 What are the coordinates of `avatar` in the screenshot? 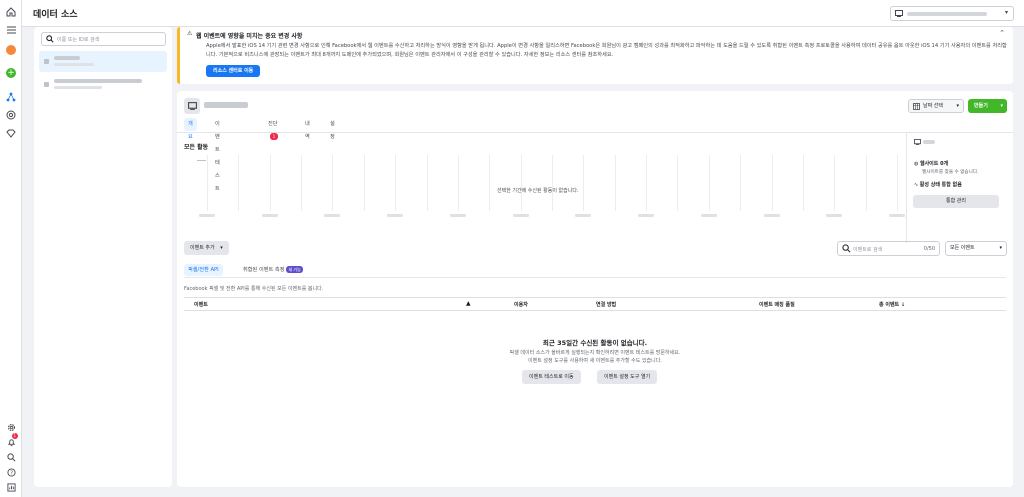 It's located at (11, 50).